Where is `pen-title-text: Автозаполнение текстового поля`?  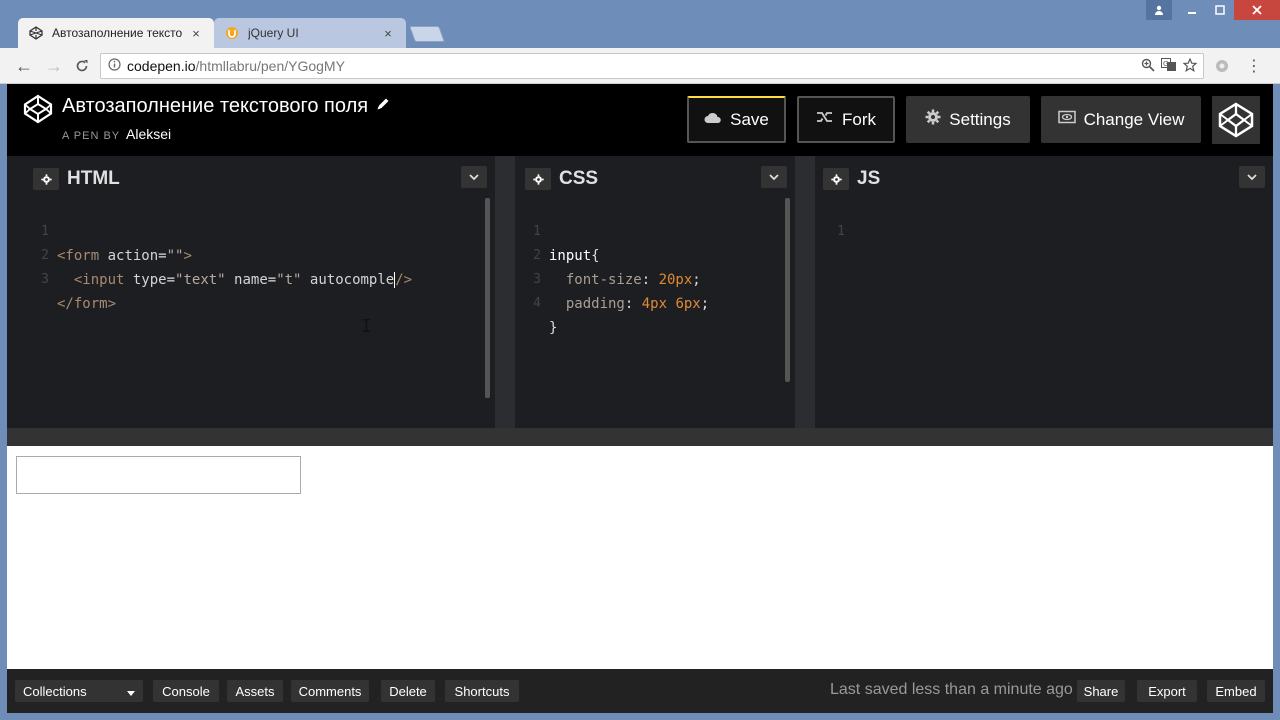
pen-title-text: Автозаполнение текстового поля is located at coordinates (215, 106).